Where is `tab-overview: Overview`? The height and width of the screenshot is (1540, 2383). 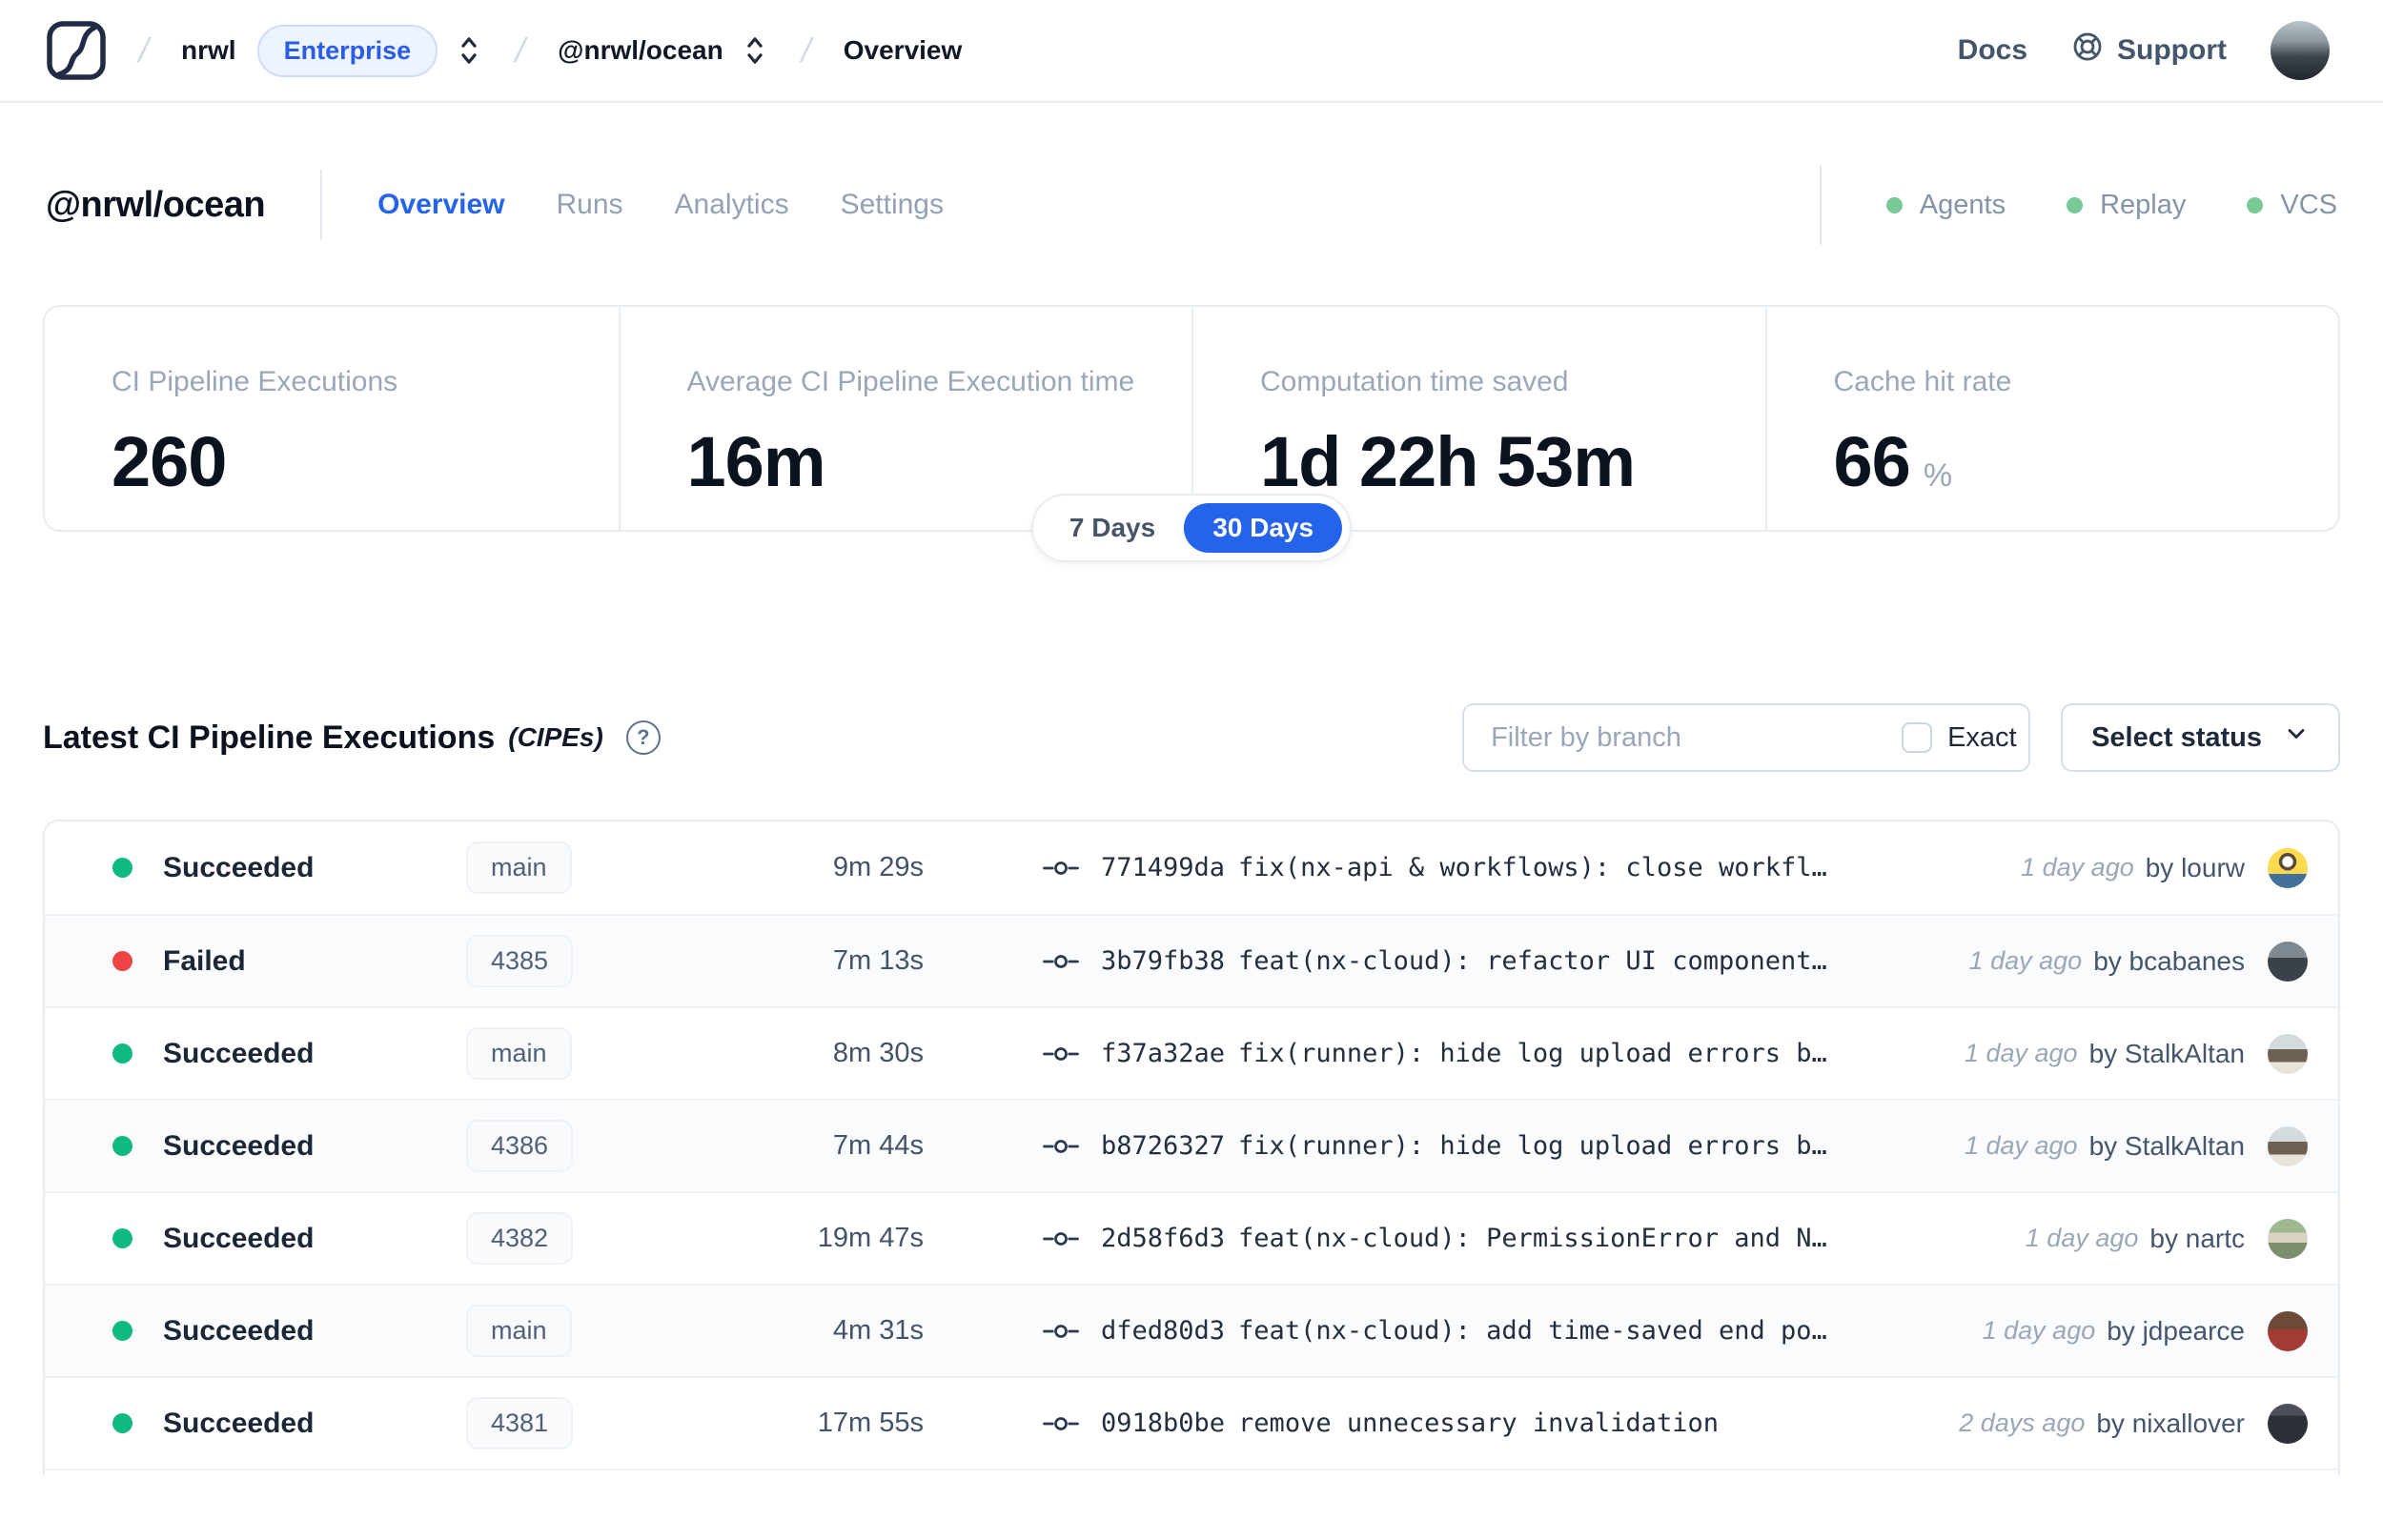
tab-overview: Overview is located at coordinates (441, 205).